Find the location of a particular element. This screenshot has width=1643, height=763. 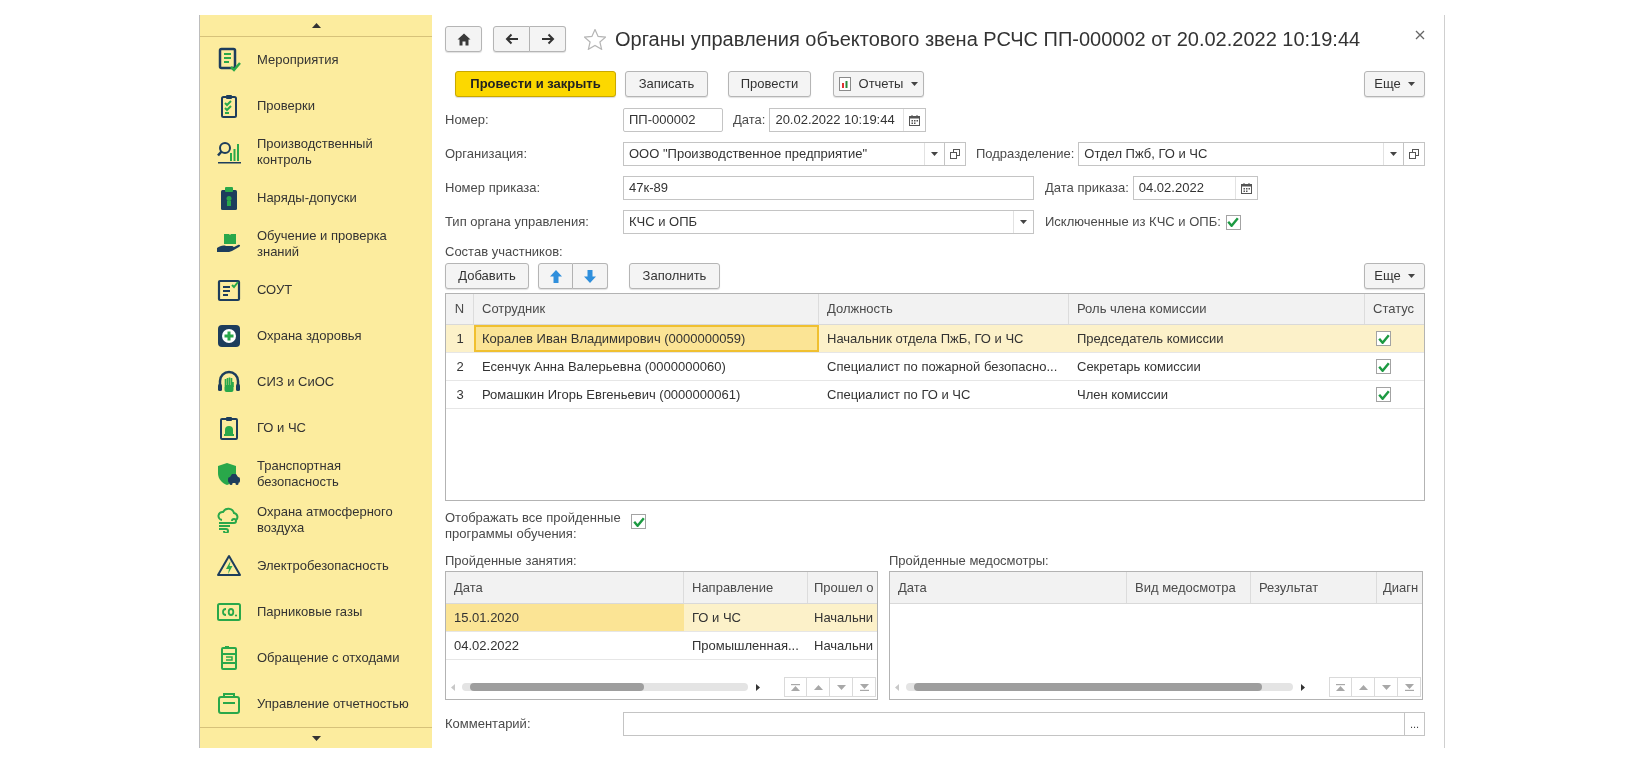

body-type-field: КЧС и ОПБ is located at coordinates (828, 222).